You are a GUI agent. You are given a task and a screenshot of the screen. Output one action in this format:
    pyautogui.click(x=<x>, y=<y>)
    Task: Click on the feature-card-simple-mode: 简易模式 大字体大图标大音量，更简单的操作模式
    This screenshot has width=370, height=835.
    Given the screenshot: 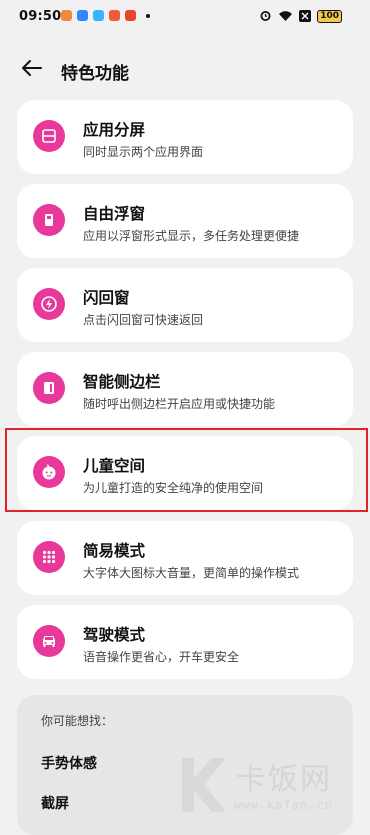 What is the action you would take?
    pyautogui.click(x=185, y=558)
    